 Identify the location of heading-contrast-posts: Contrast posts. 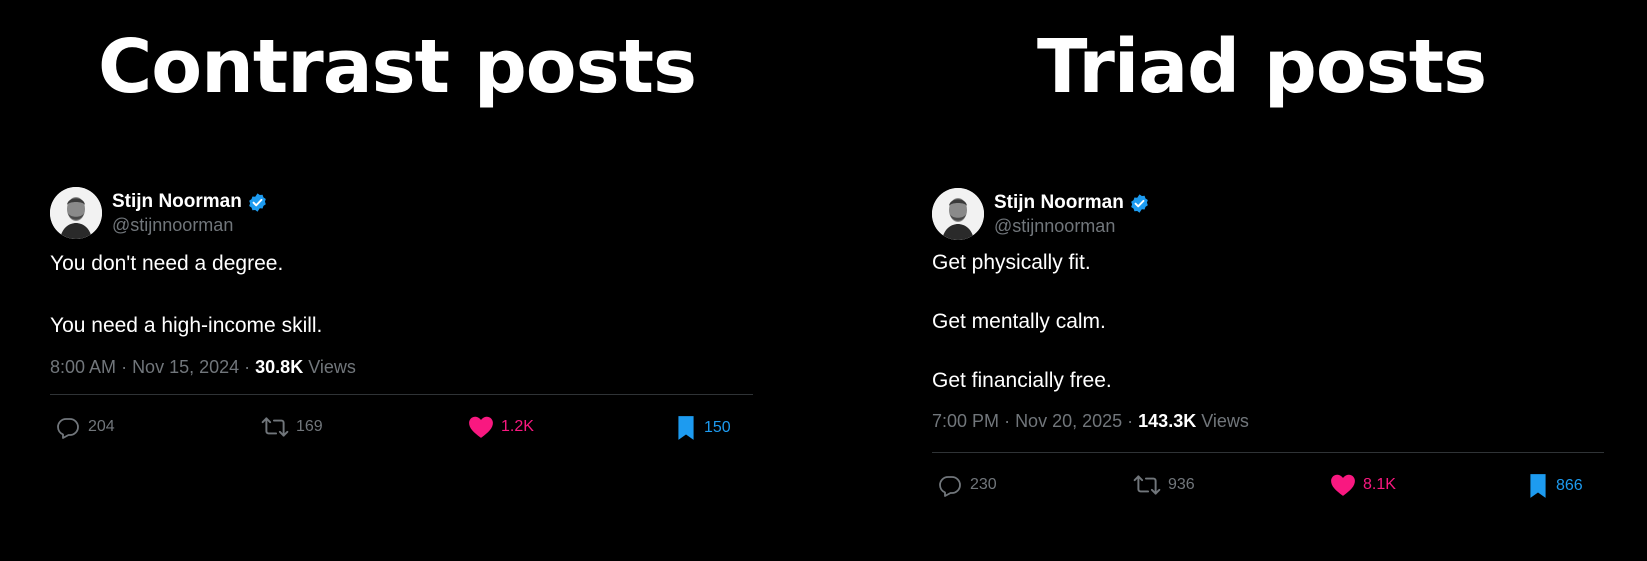
(397, 67).